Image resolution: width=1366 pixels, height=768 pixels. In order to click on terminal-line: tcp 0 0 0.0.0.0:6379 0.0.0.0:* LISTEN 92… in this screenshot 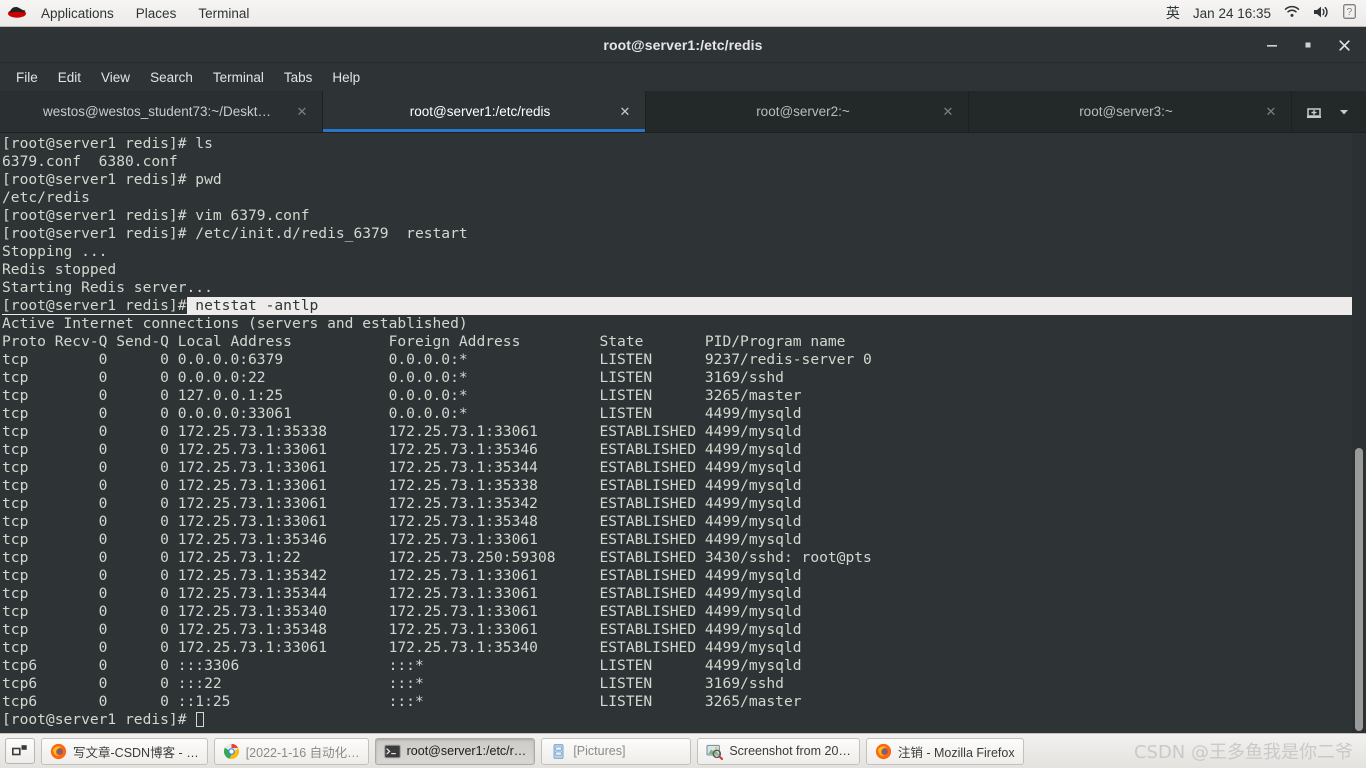, I will do `click(437, 359)`.